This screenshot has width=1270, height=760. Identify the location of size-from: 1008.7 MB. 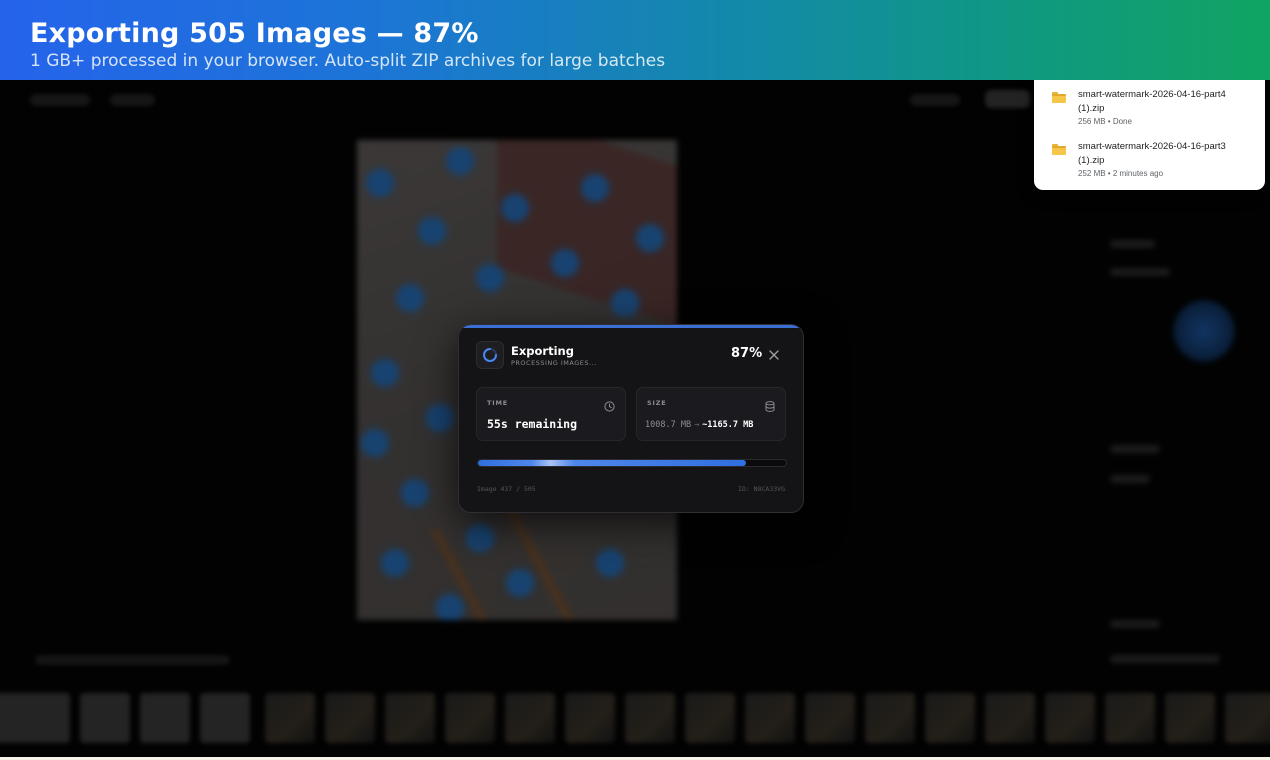
(668, 425).